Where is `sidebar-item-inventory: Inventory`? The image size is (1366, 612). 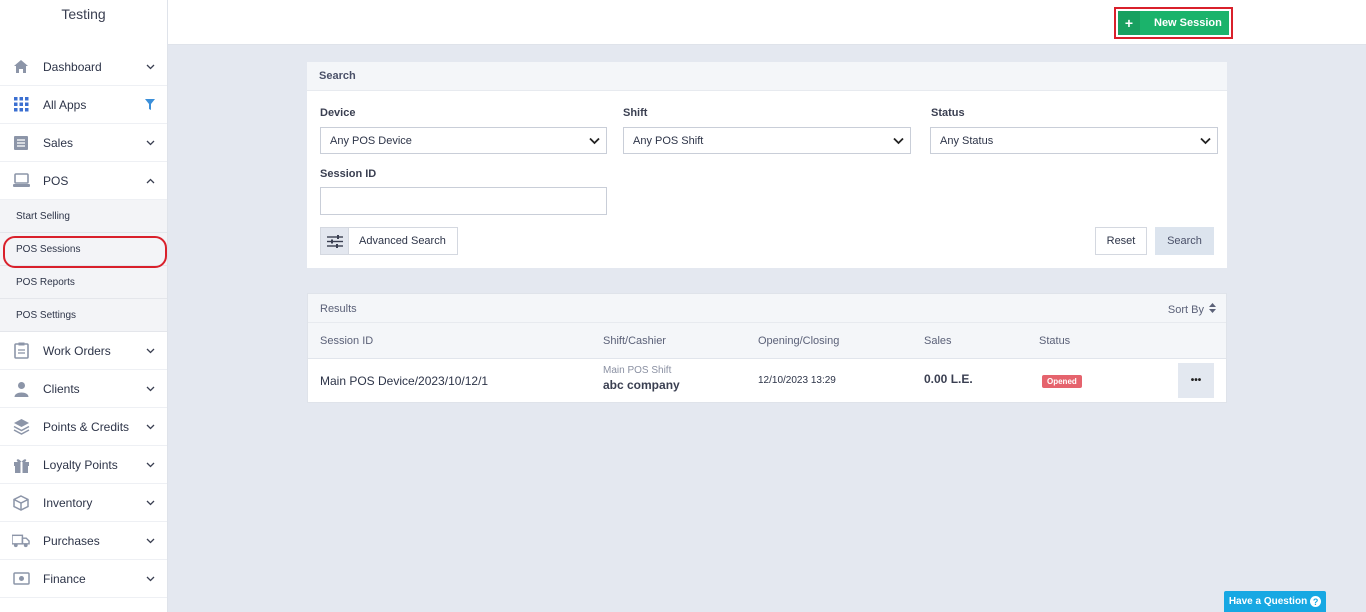 sidebar-item-inventory: Inventory is located at coordinates (83, 503).